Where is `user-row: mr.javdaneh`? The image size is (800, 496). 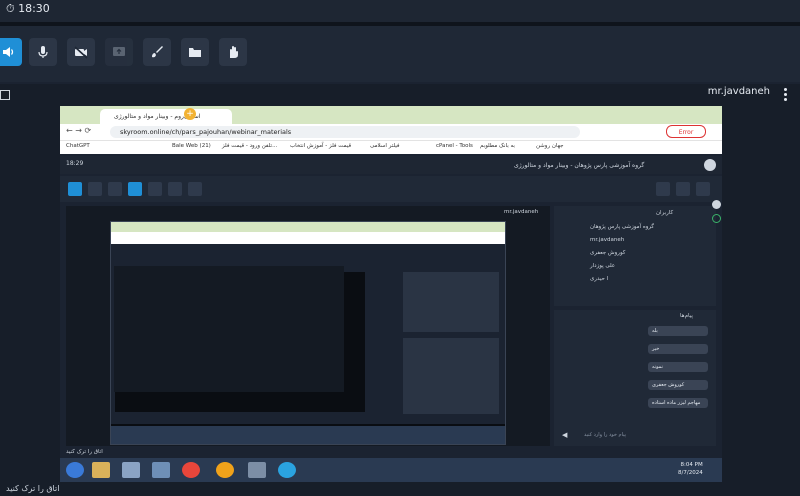 user-row: mr.javdaneh is located at coordinates (607, 240).